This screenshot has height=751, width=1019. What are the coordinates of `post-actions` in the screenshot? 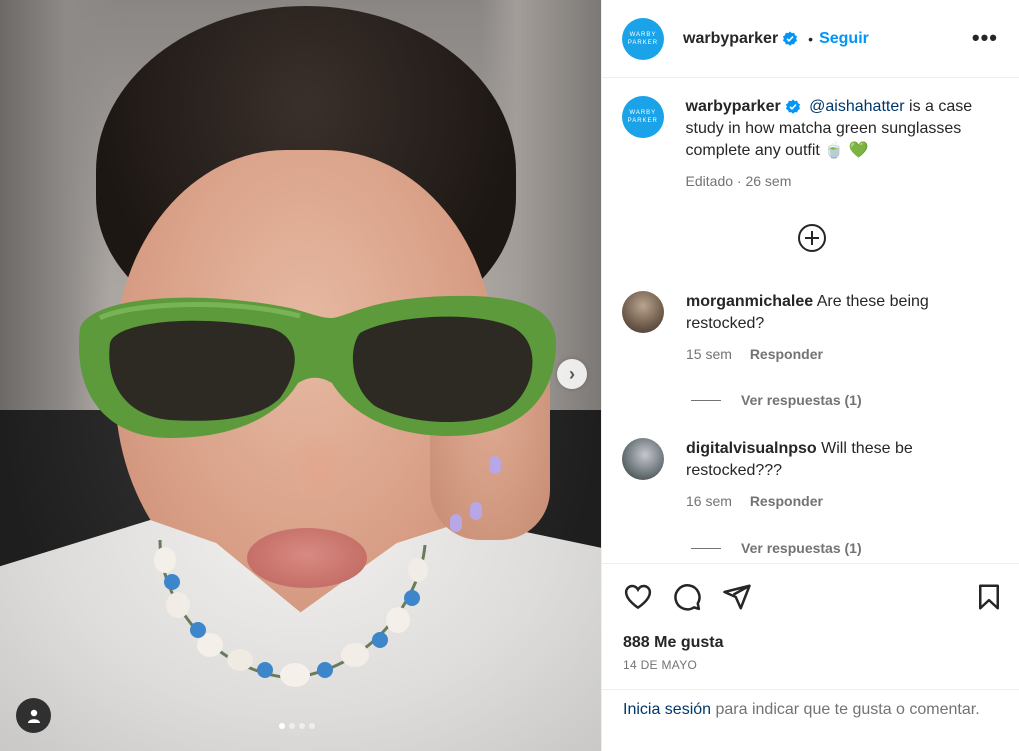 It's located at (810, 596).